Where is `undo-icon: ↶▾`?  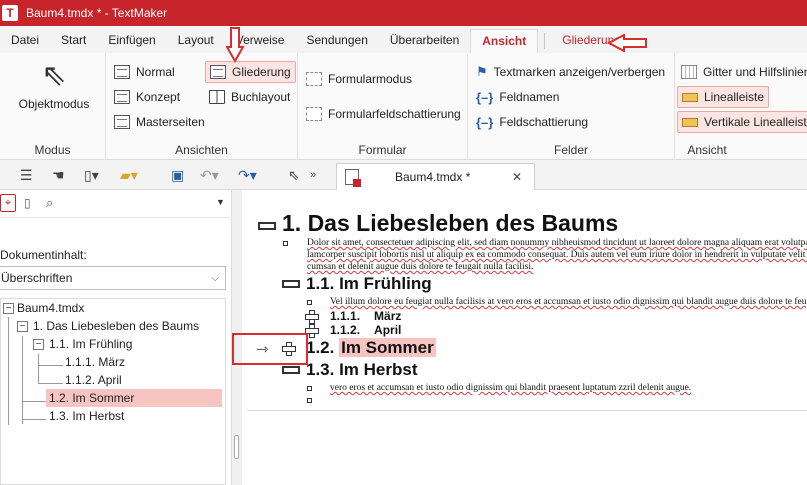 undo-icon: ↶▾ is located at coordinates (209, 175).